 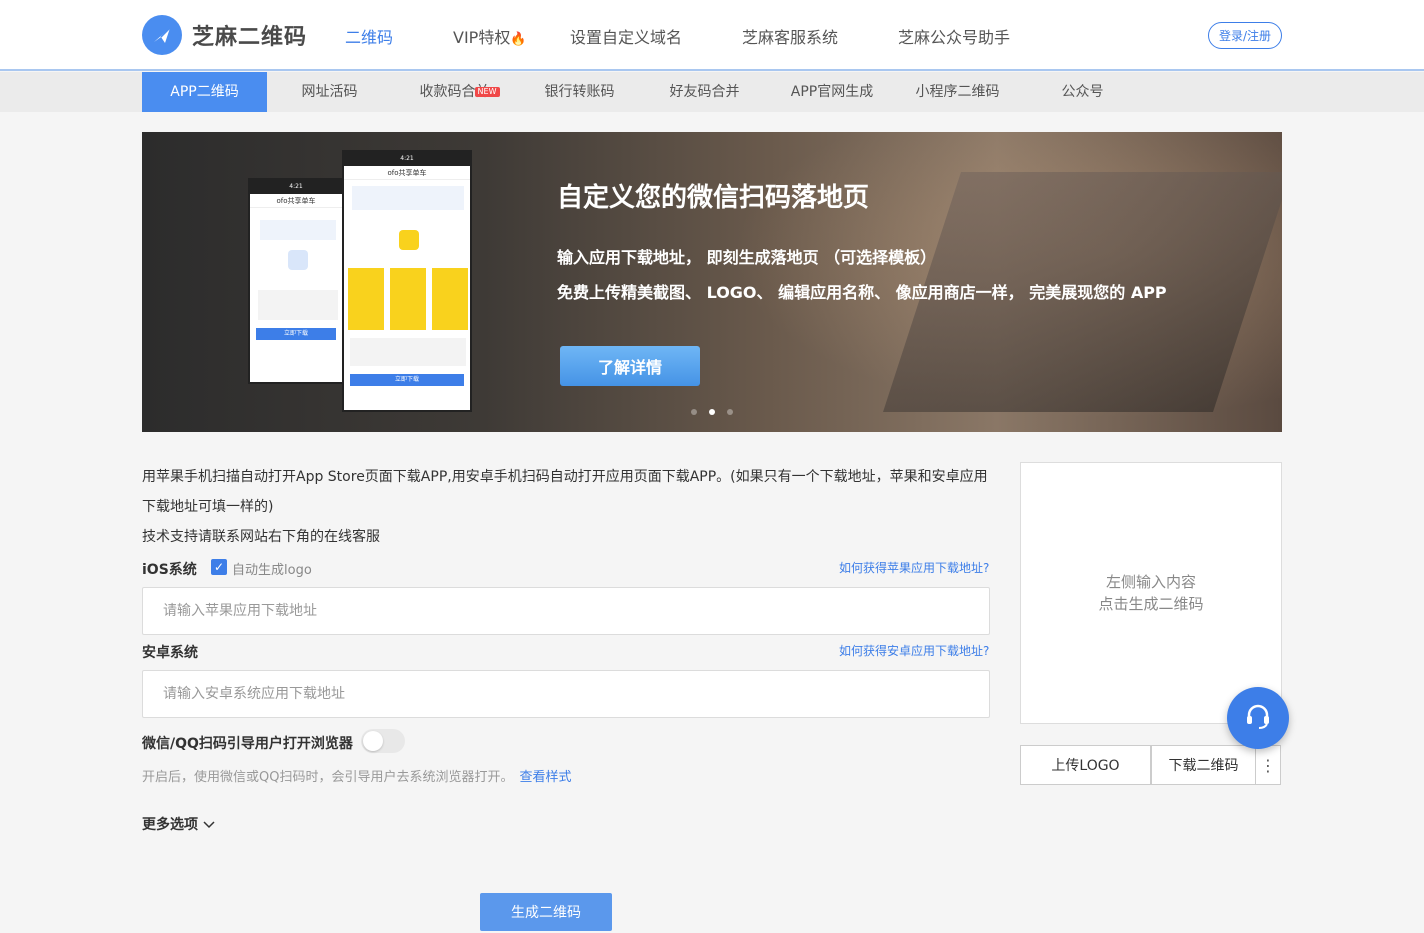 I want to click on new-badge: NEW, so click(x=487, y=92).